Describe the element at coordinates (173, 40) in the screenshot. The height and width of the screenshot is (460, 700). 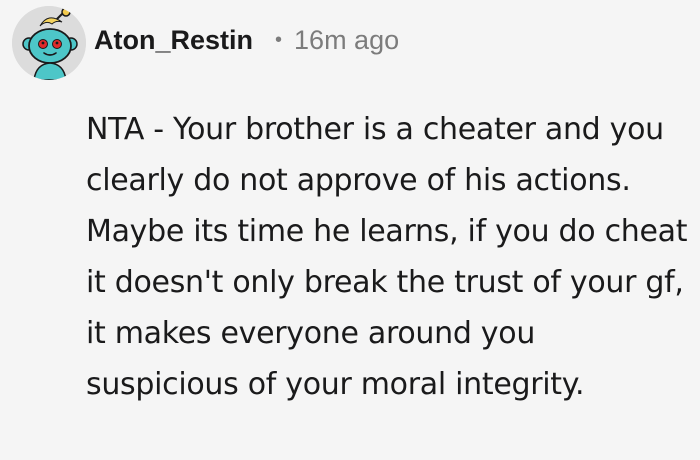
I see `author-username: Aton_Restin` at that location.